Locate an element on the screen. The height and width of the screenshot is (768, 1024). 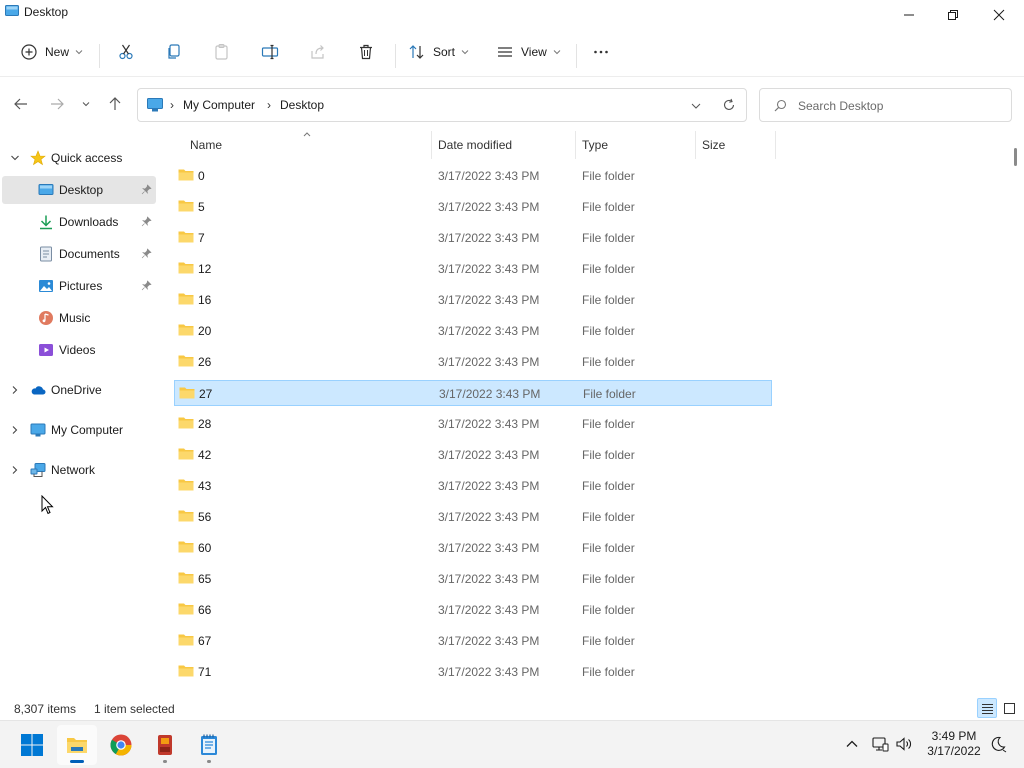
view-button: View is located at coordinates (528, 52).